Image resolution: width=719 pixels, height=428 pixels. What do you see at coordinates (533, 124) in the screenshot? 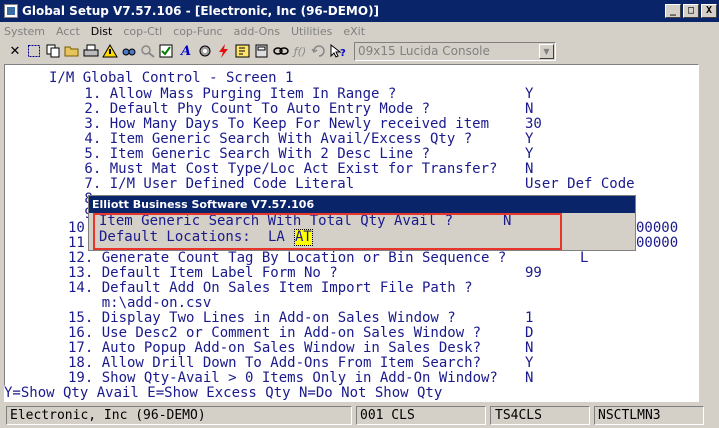
I see `row-3-value: 30` at bounding box center [533, 124].